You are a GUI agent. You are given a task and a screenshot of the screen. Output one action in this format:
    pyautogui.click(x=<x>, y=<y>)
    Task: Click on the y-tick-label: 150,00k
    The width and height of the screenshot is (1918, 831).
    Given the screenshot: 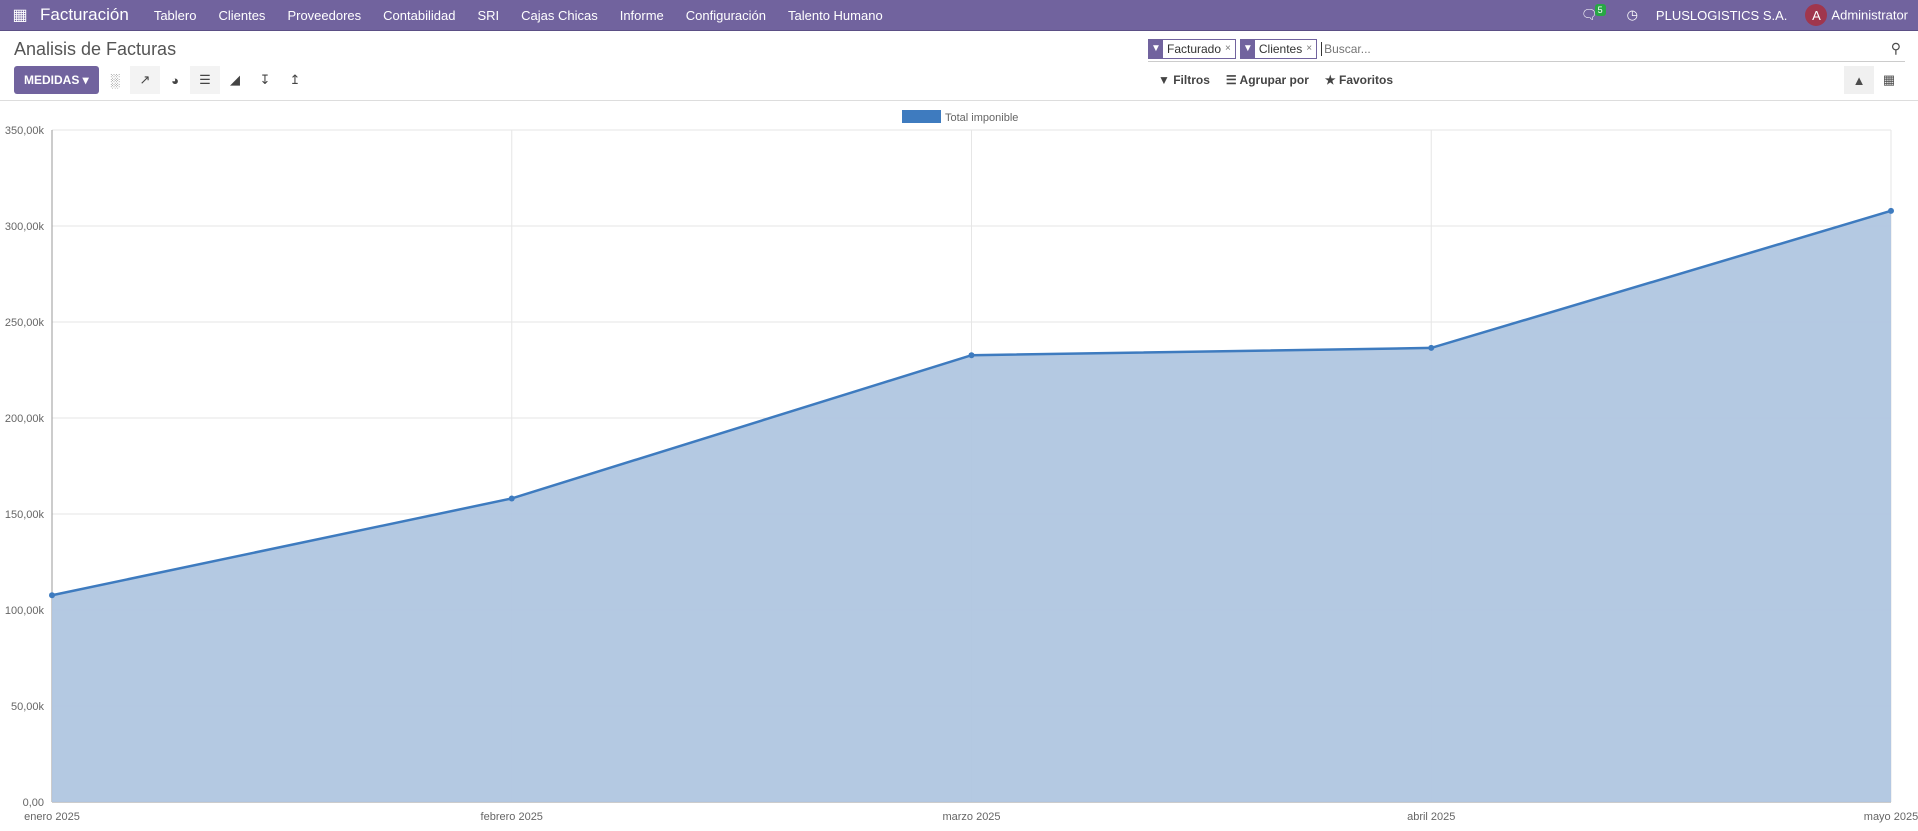 What is the action you would take?
    pyautogui.click(x=25, y=515)
    